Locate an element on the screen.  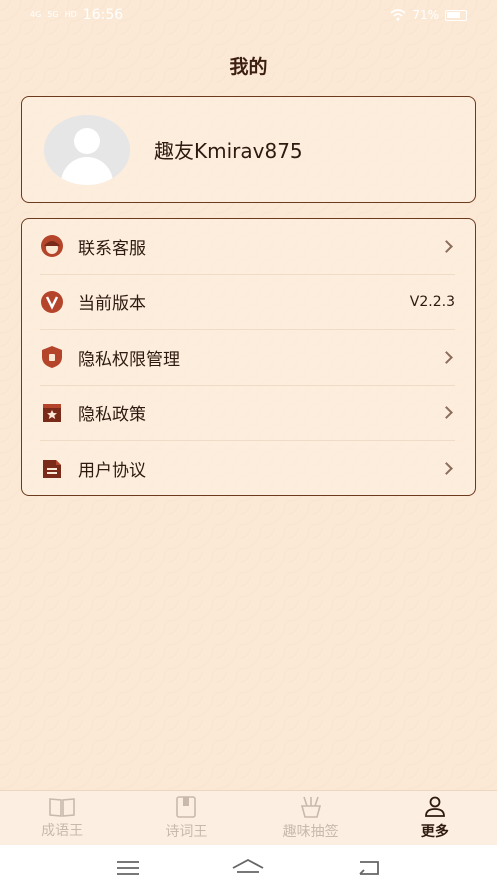
status-right: 71% is located at coordinates (428, 15).